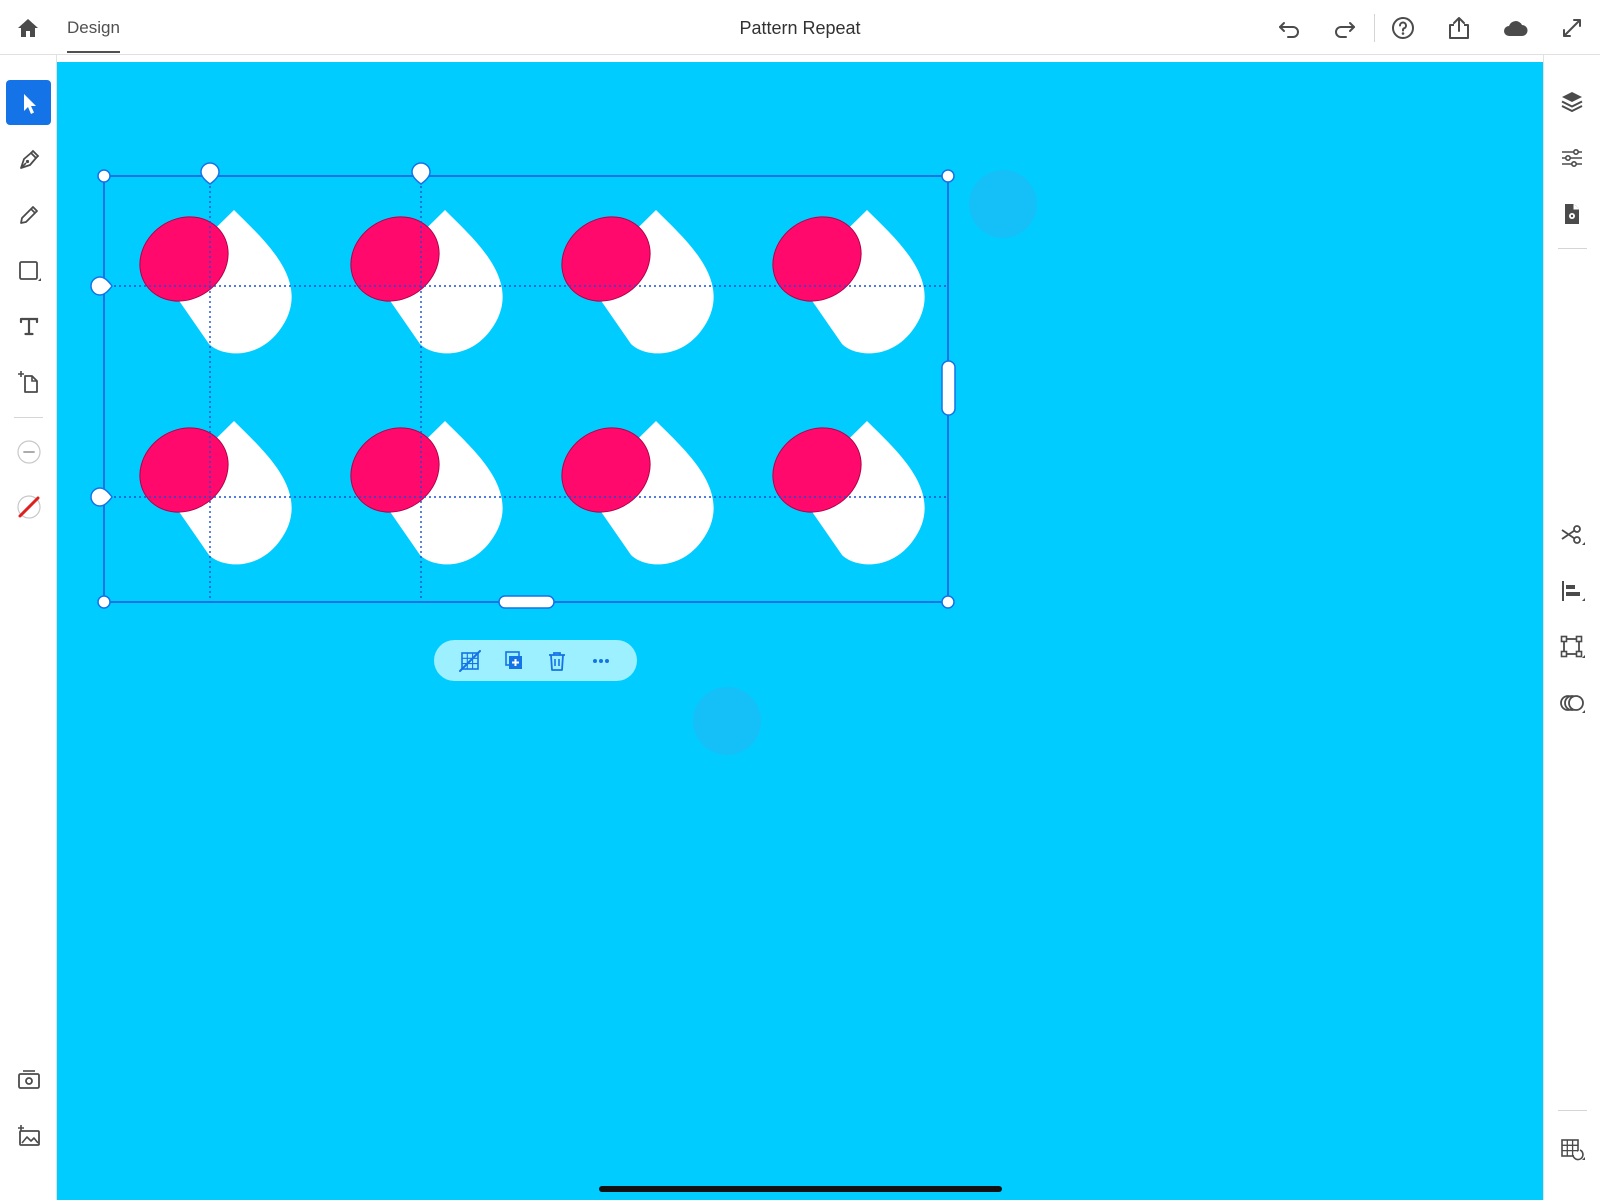 The image size is (1600, 1200). I want to click on undo-icon, so click(1289, 28).